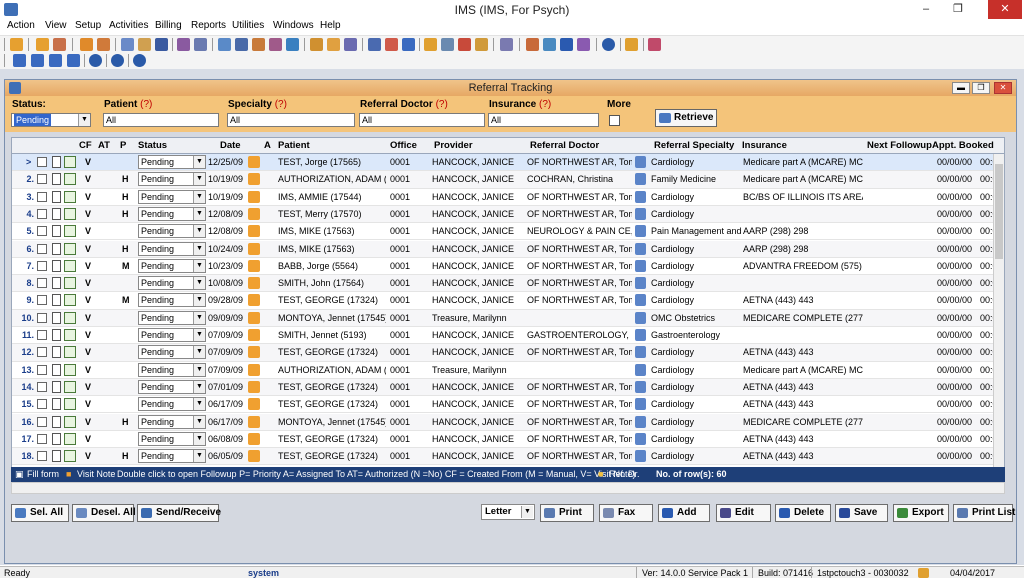 Image resolution: width=1024 pixels, height=578 pixels. Describe the element at coordinates (442, 104) in the screenshot. I see `referral-doctor-help-link: (?)` at that location.